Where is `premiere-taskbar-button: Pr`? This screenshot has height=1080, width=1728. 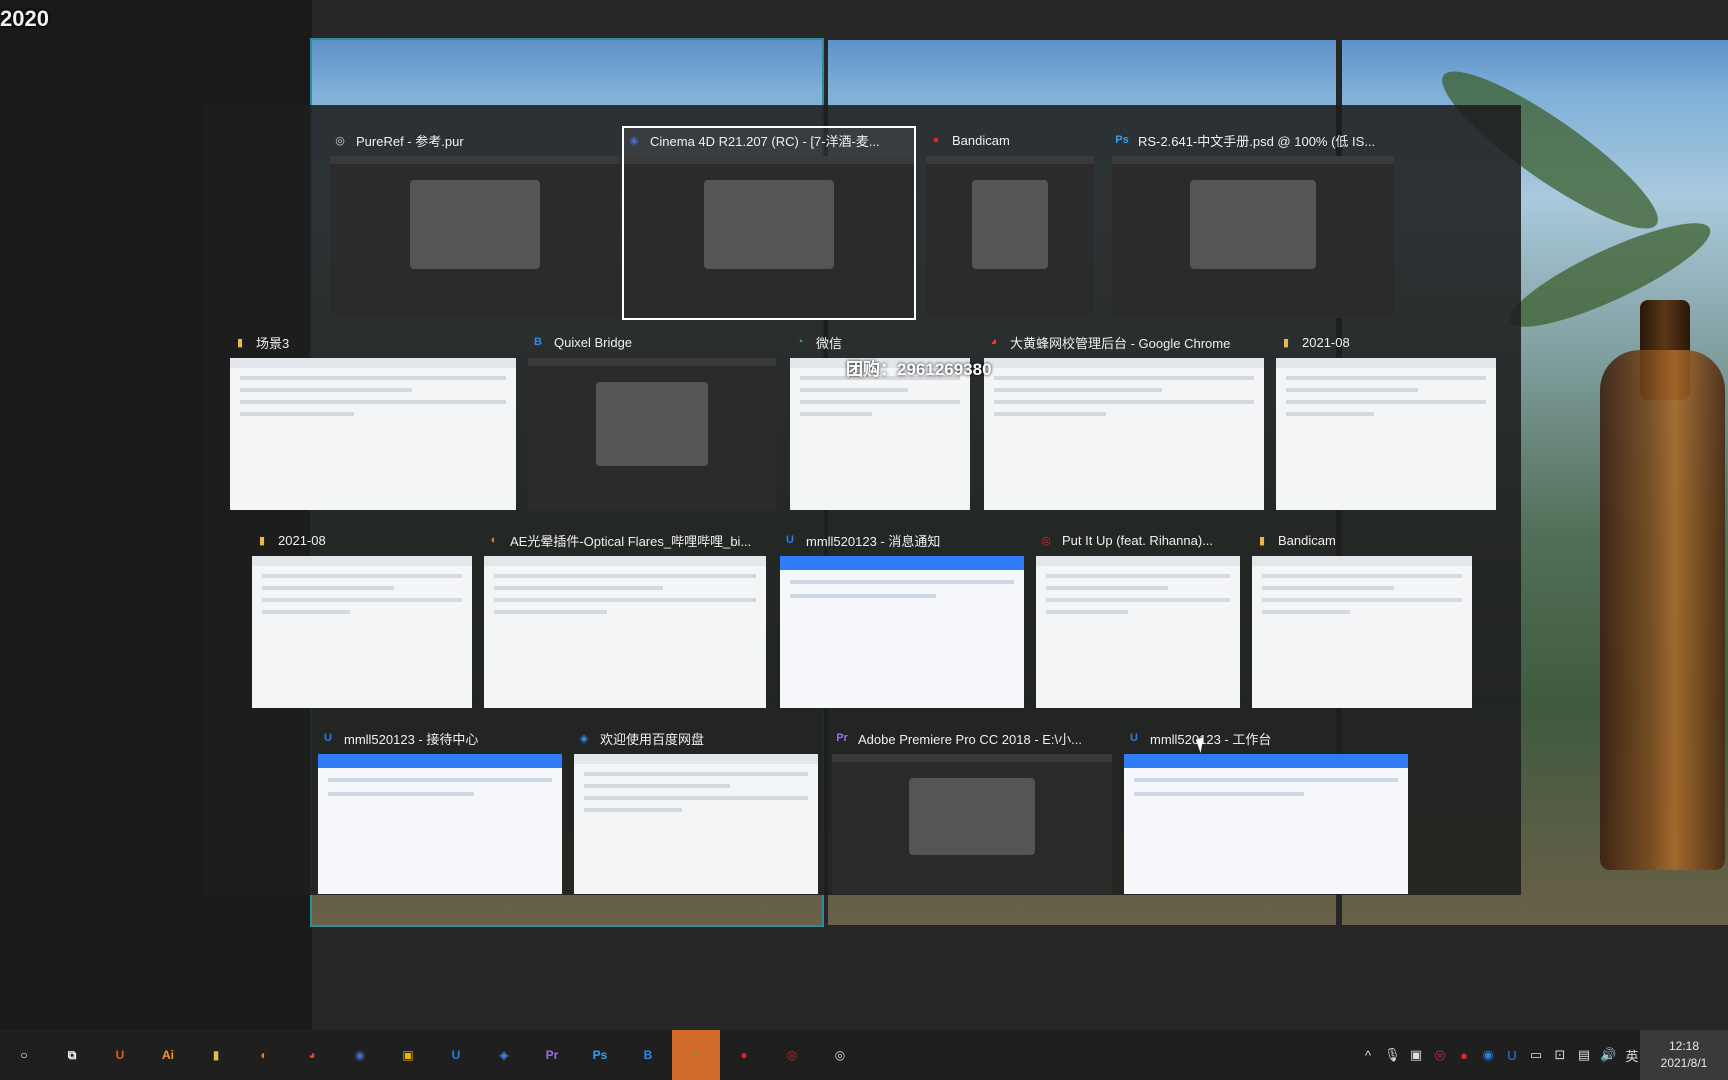
premiere-taskbar-button: Pr is located at coordinates (552, 1055).